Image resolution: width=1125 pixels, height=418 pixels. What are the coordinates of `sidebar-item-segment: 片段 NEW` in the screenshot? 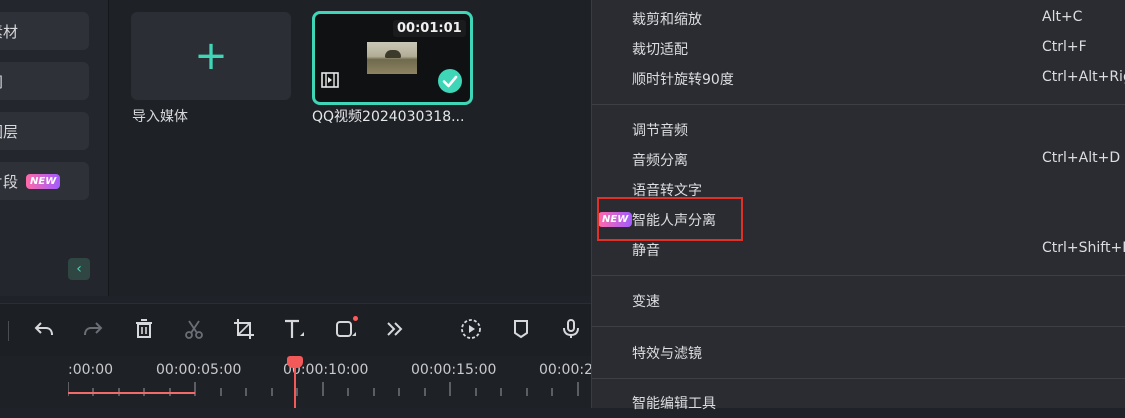 It's located at (44, 181).